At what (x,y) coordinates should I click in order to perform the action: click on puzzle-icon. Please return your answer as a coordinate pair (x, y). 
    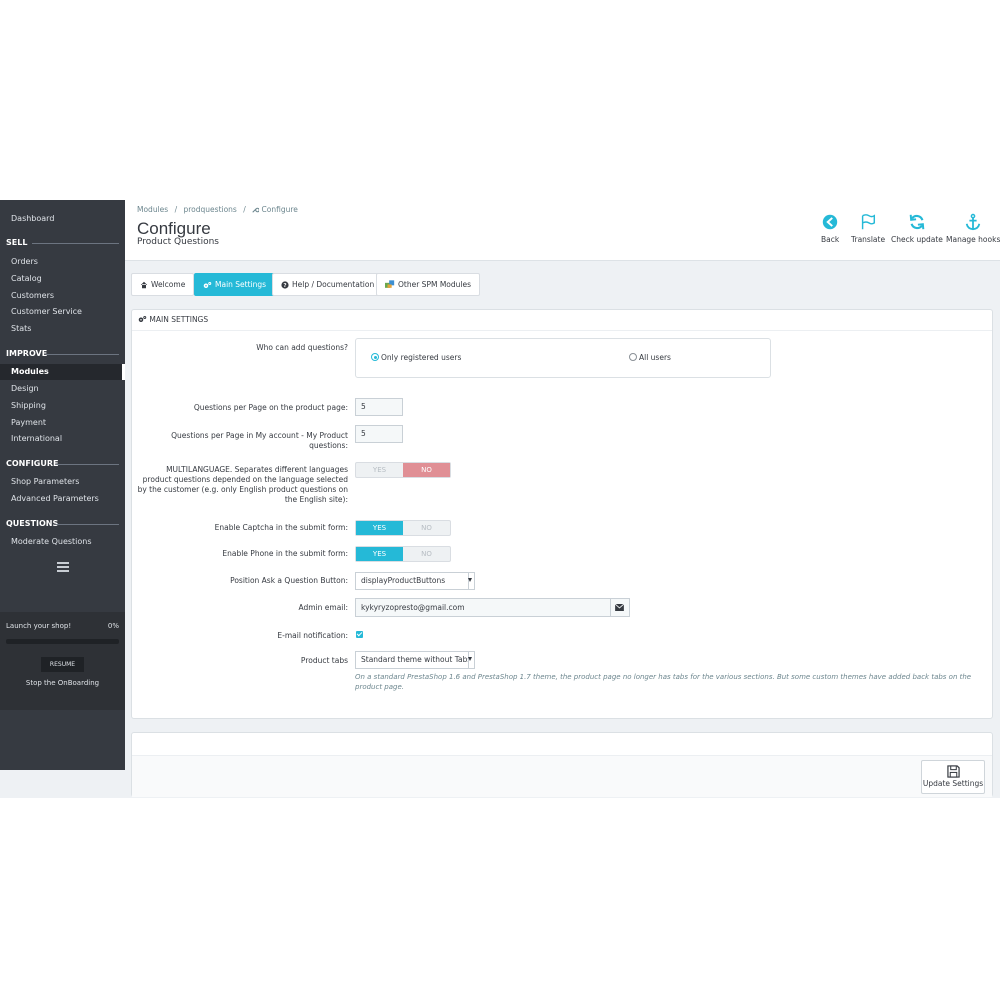
    Looking at the image, I should click on (390, 284).